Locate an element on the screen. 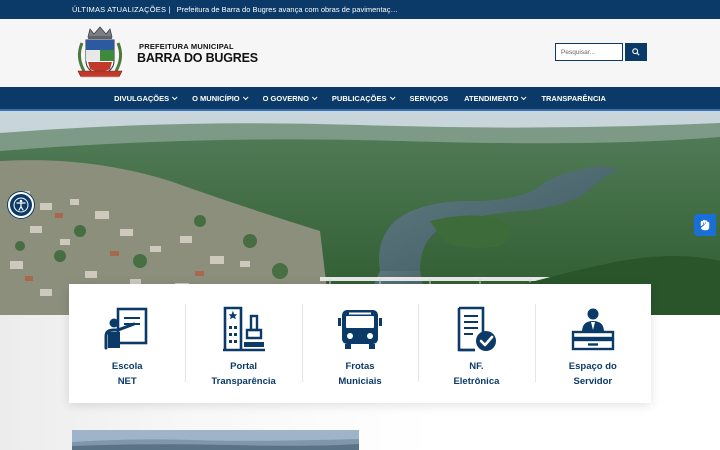 The image size is (720, 450). service-label: NF. Eletrônica is located at coordinates (476, 374).